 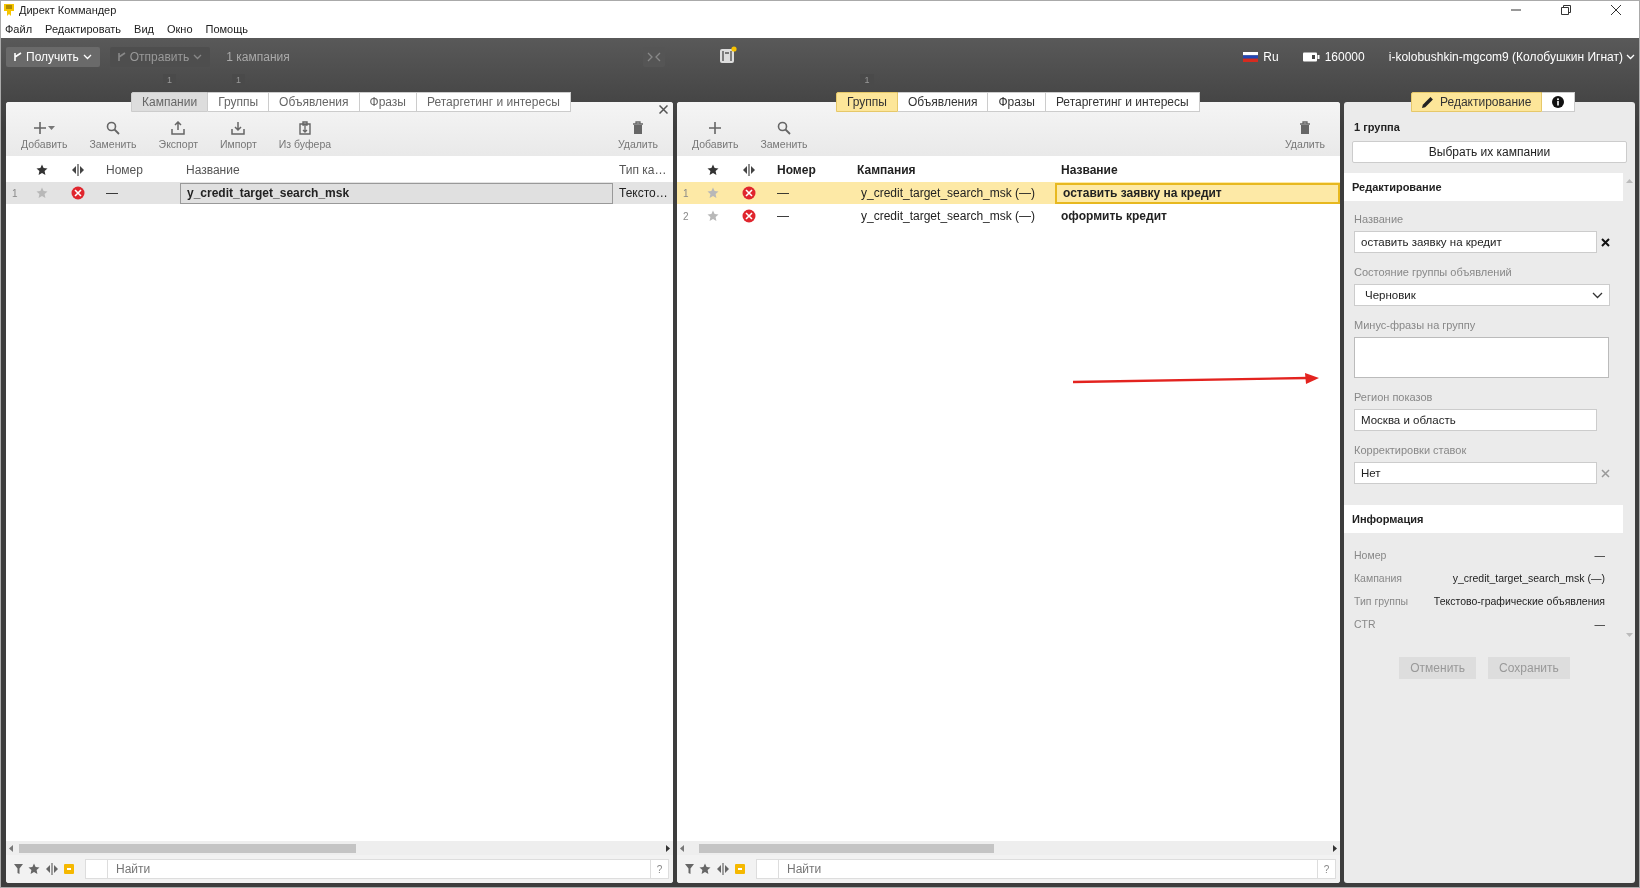 I want to click on input-field: Москва и область, so click(x=1475, y=420).